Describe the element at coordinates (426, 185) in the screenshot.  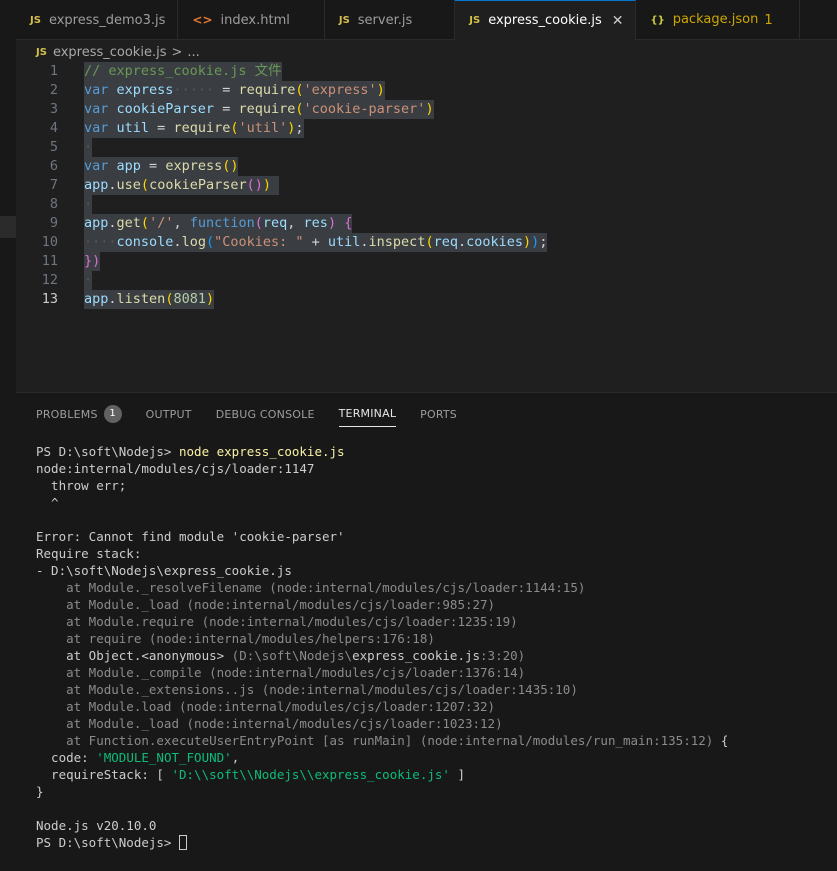
I see `code-line: 7 app.use(cookieParser())` at that location.